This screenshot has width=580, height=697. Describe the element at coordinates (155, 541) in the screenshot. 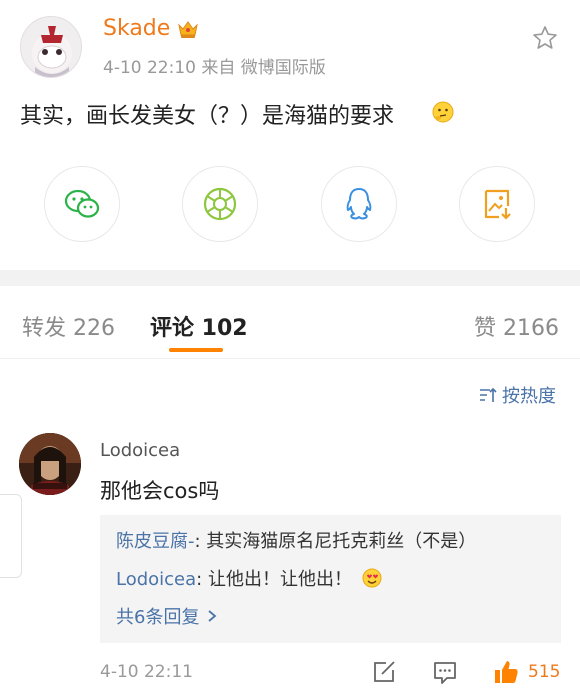

I see `reply-author: 陈皮豆腐-` at that location.